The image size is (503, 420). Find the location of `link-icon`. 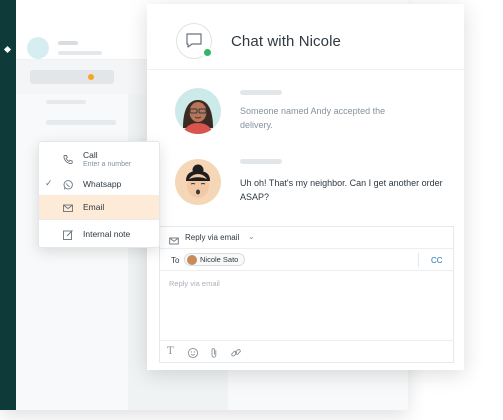

link-icon is located at coordinates (236, 352).